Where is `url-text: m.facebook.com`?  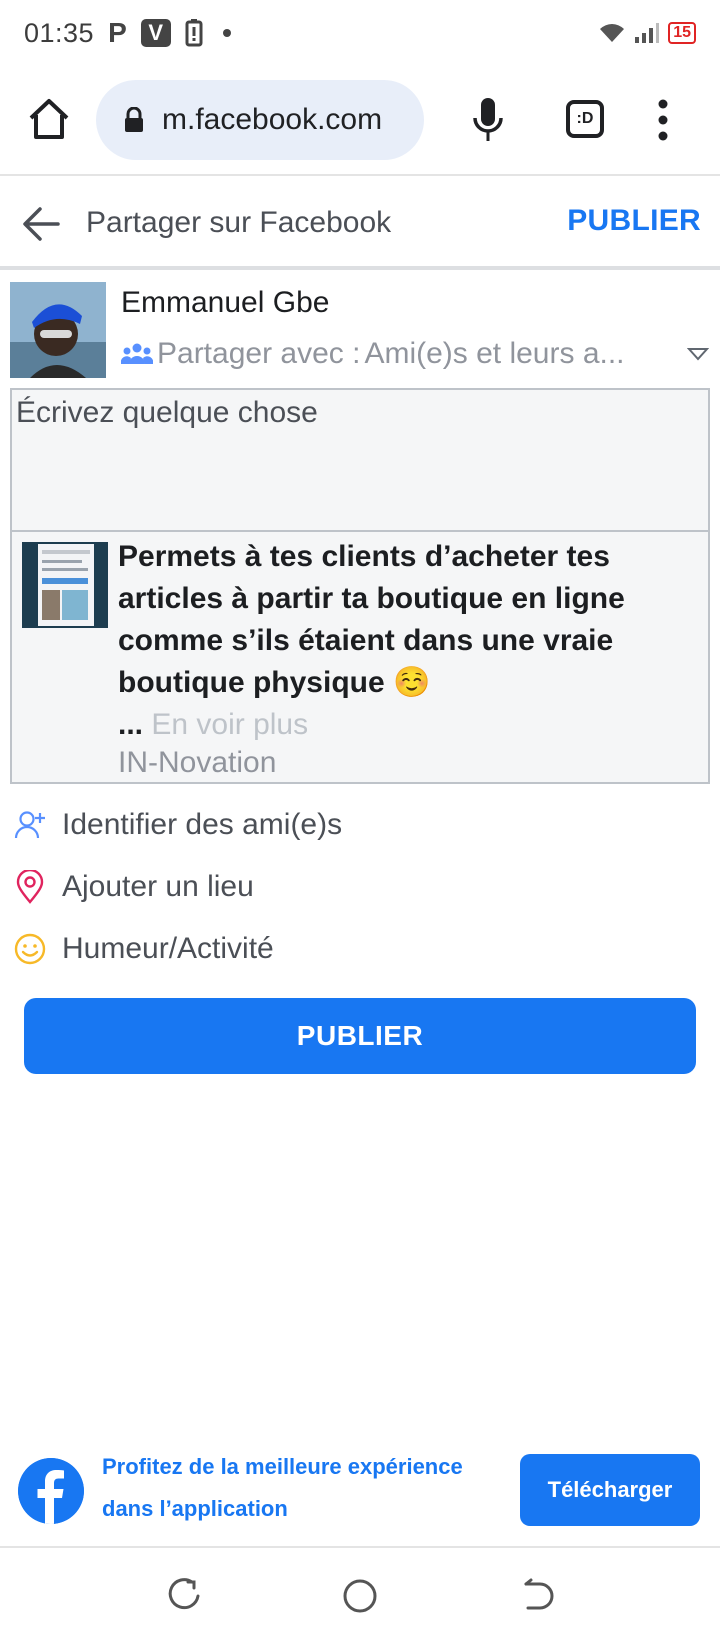
url-text: m.facebook.com is located at coordinates (272, 119).